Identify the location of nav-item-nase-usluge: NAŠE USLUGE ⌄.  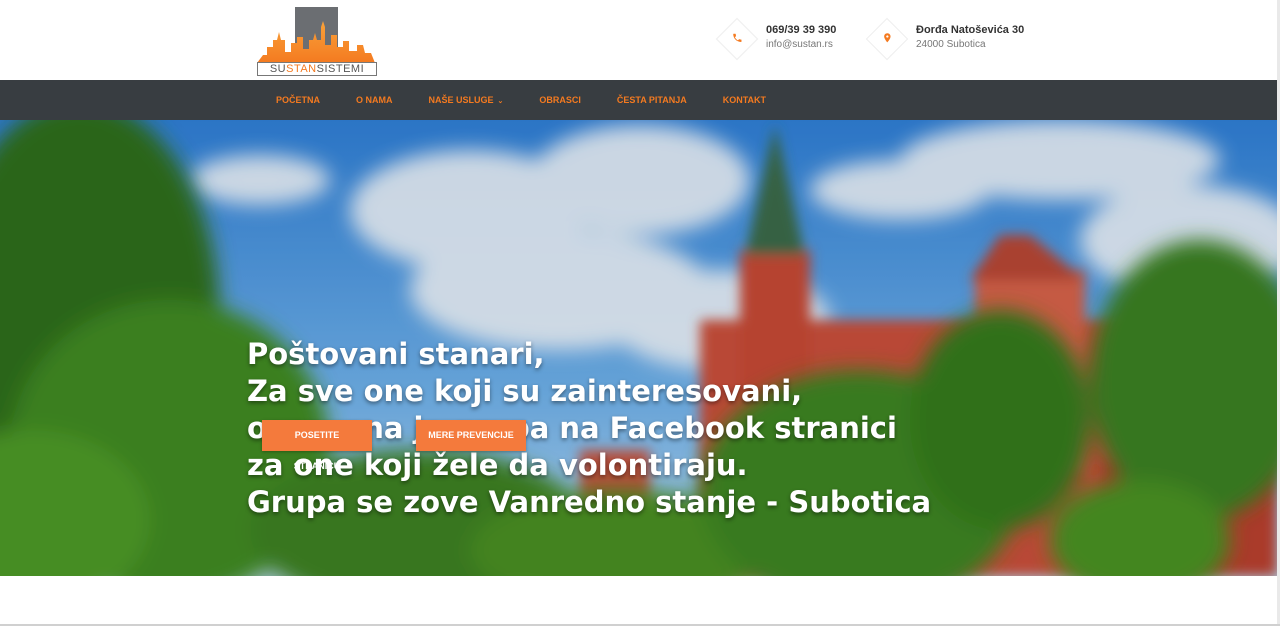
(466, 100).